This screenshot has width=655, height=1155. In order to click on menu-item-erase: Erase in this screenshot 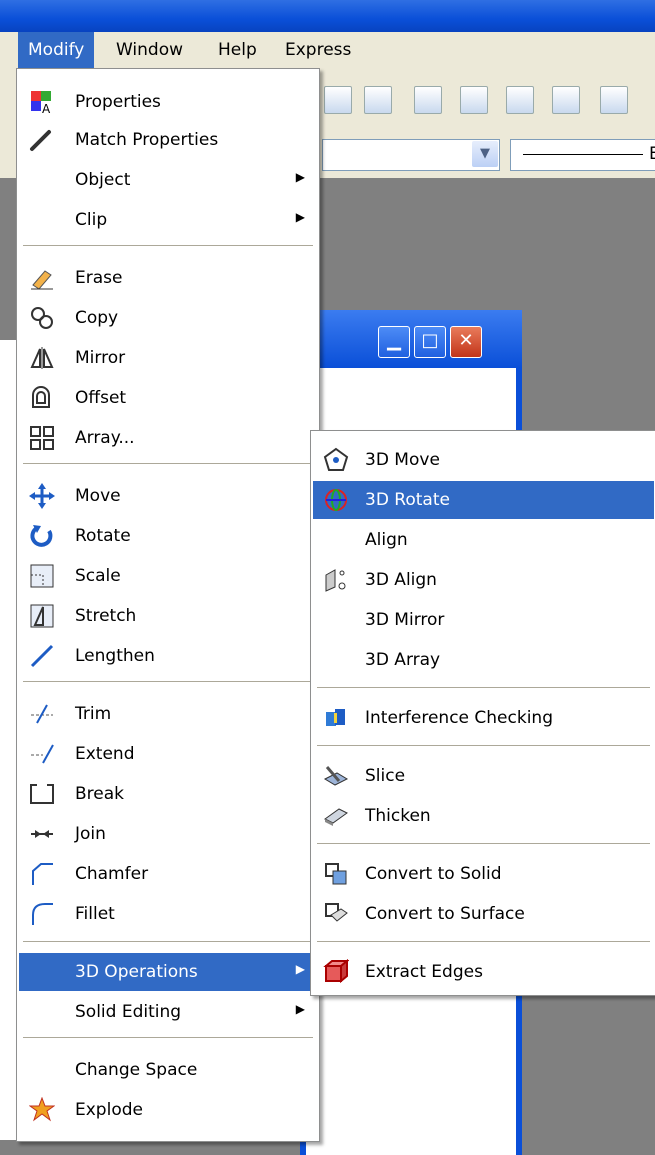, I will do `click(168, 278)`.